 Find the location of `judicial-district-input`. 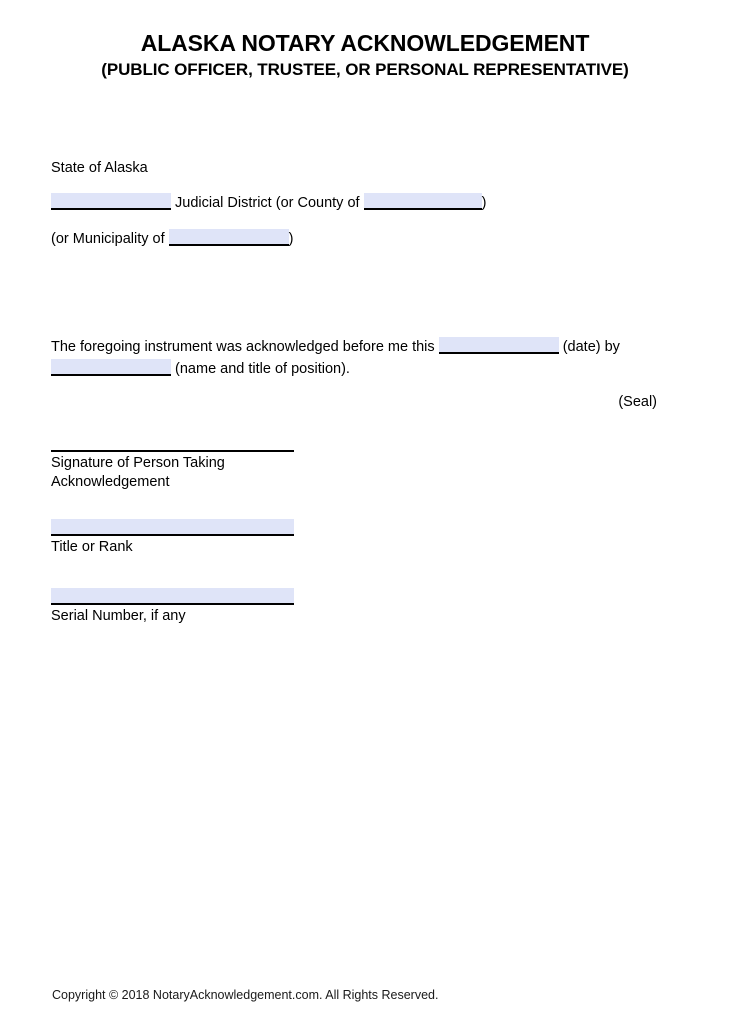

judicial-district-input is located at coordinates (111, 201).